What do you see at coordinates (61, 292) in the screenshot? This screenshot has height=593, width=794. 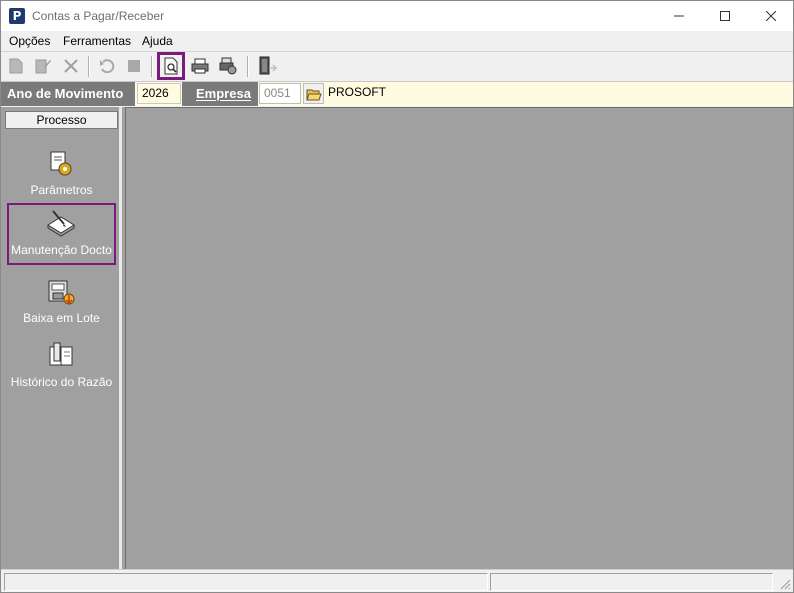 I see `batch-write-off-icon` at bounding box center [61, 292].